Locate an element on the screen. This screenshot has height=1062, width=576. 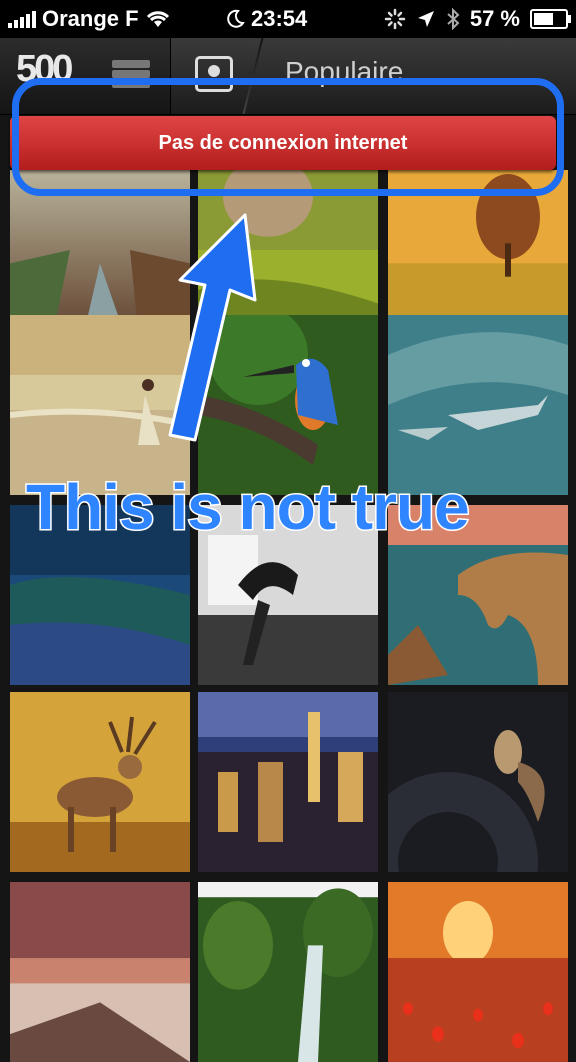
location-icon is located at coordinates (425, 19).